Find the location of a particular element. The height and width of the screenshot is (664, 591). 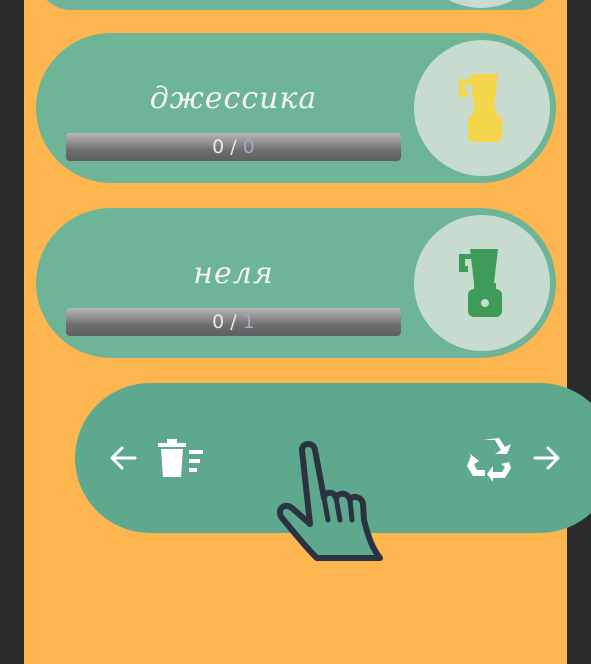

progress-bar: 0 / 1 is located at coordinates (233, 322).